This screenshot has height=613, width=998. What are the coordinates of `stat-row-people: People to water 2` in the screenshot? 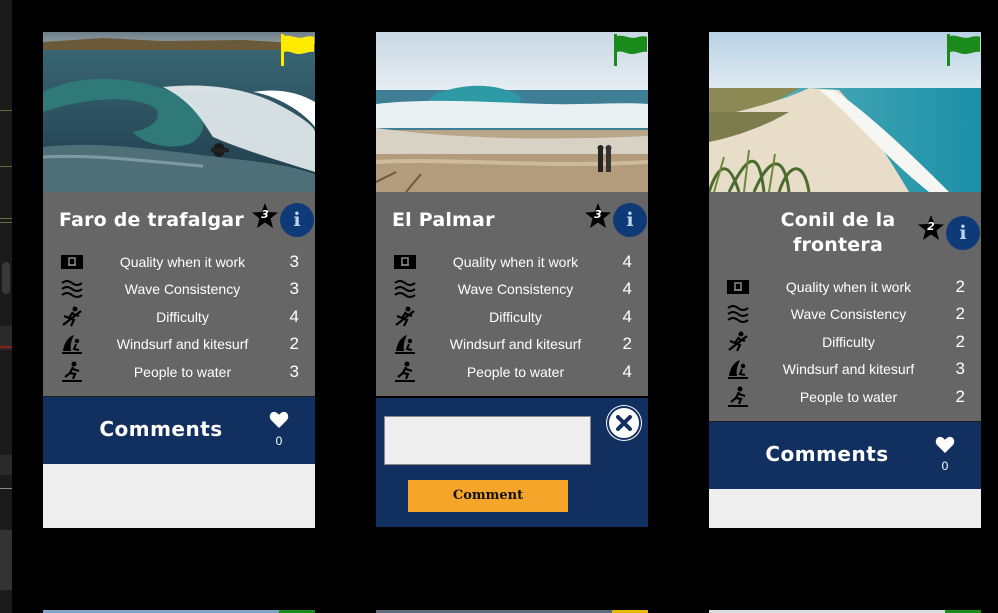 It's located at (845, 397).